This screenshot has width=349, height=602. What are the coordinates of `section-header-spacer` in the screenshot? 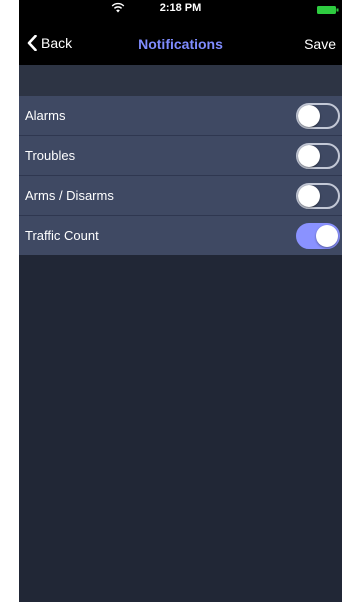 It's located at (180, 80).